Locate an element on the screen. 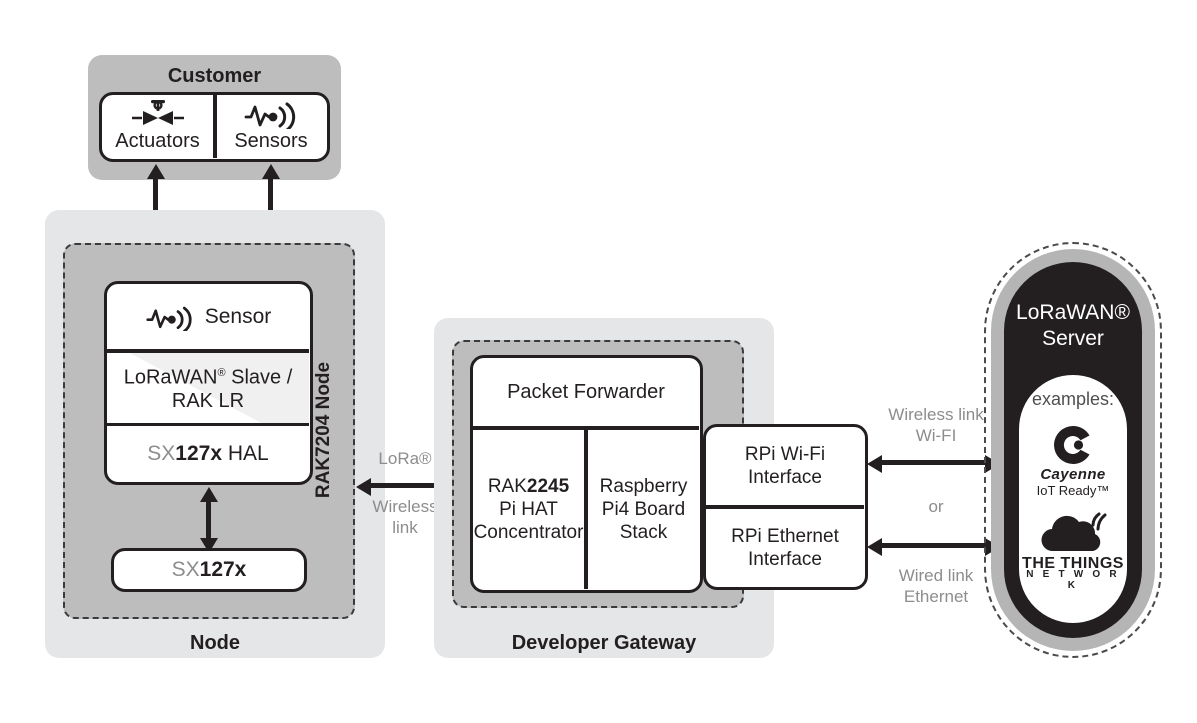  server-title: LoRaWAN® Server is located at coordinates (1073, 326).